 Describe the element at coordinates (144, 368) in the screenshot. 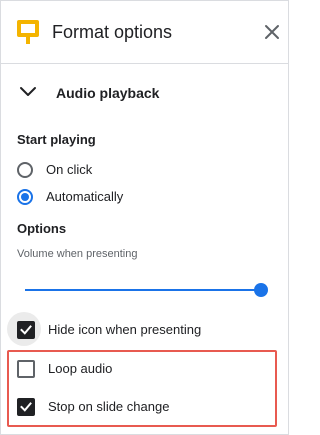

I see `loop-audio-checkbox-row: Loop audio` at that location.